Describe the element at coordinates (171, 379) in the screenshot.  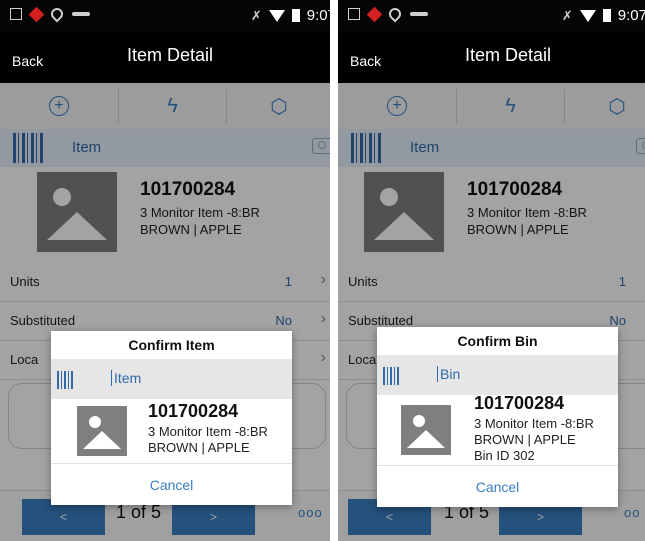
I see `dialog-scan-field: Item` at that location.